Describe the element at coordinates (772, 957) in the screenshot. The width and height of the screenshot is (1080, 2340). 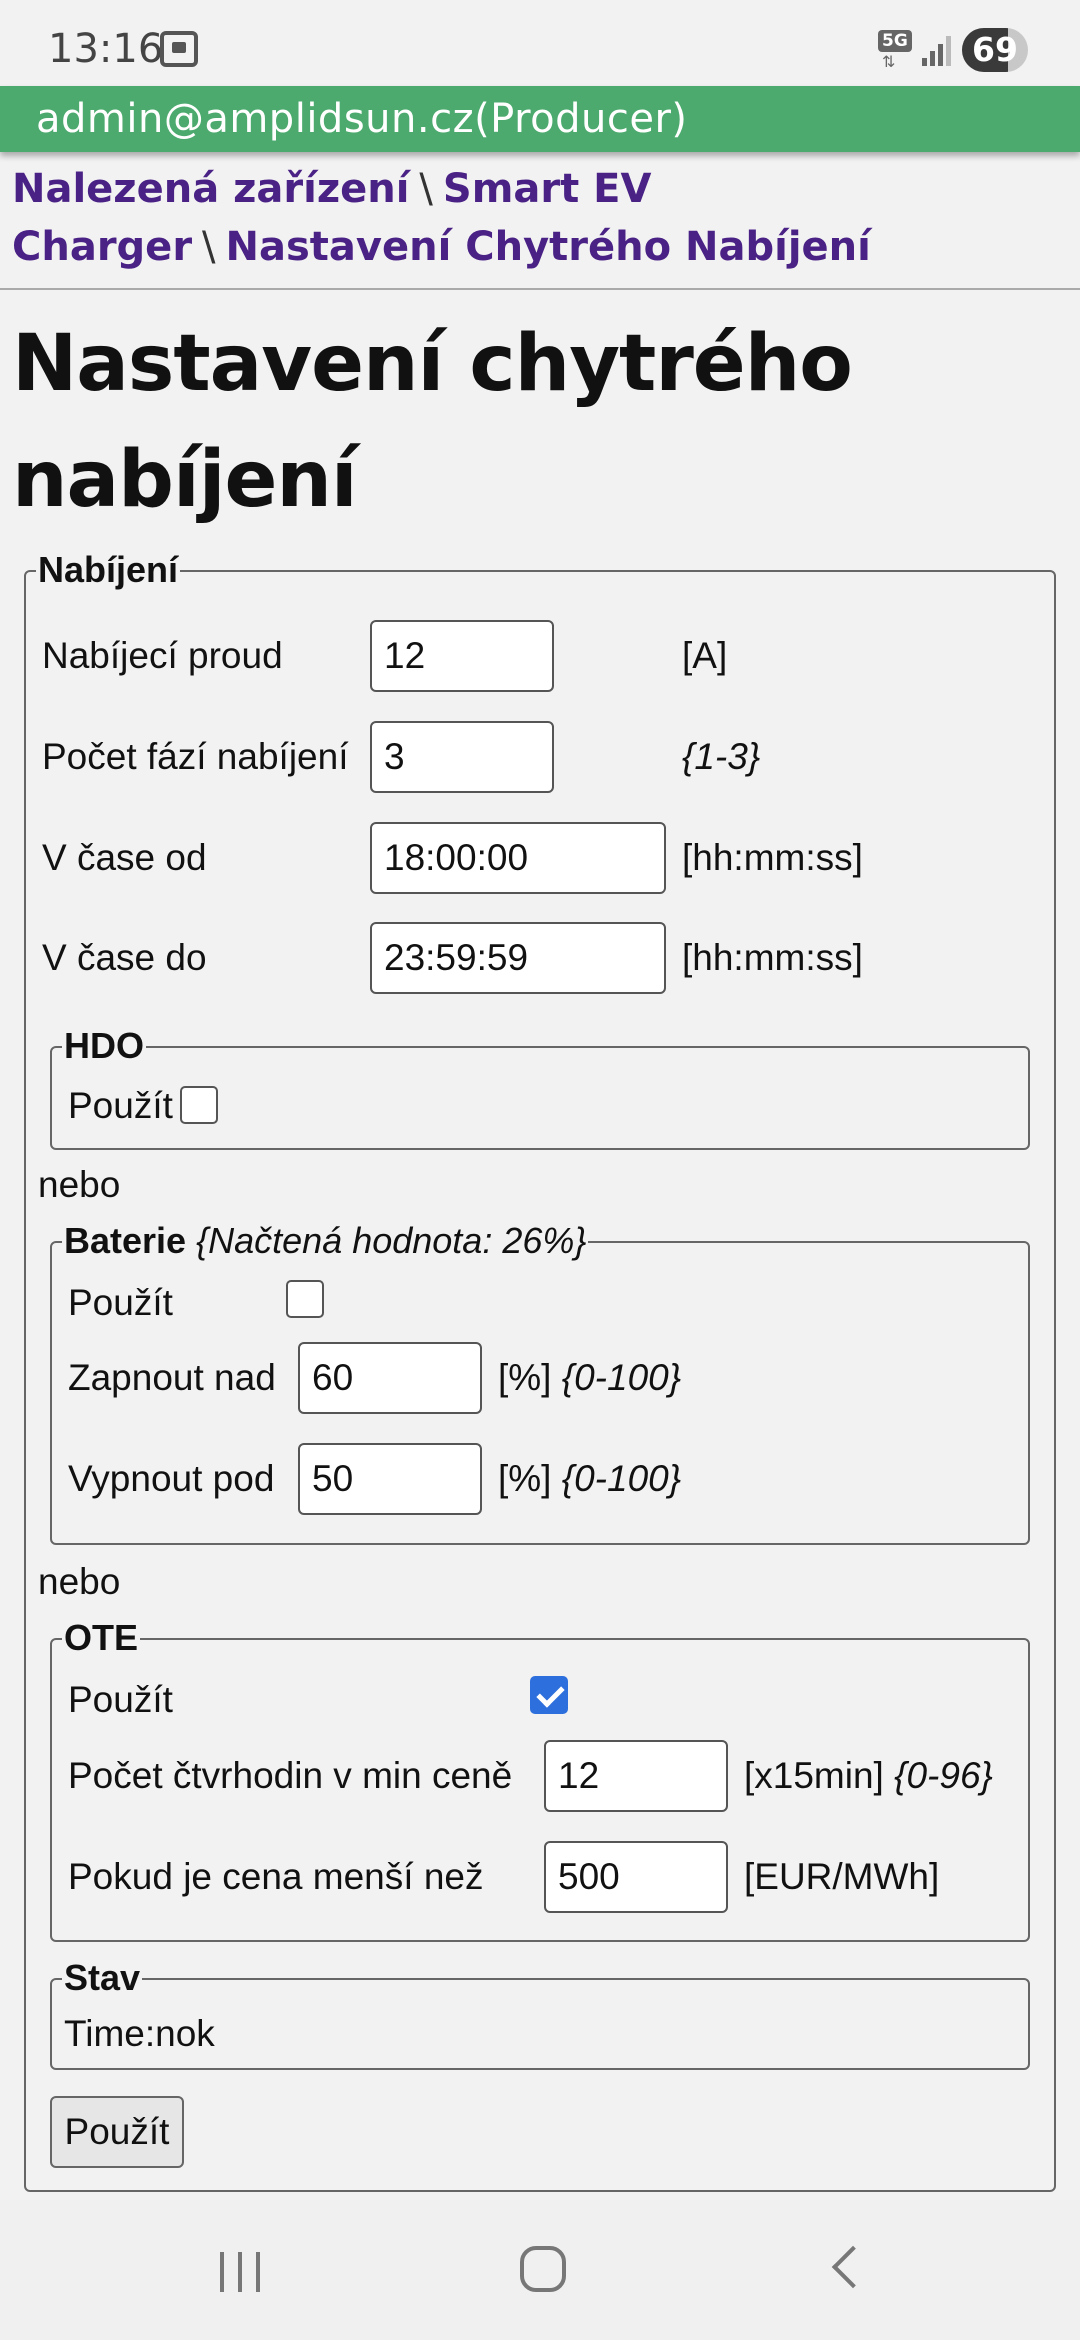
I see `time-to-unit: [hh:mm:ss]` at that location.